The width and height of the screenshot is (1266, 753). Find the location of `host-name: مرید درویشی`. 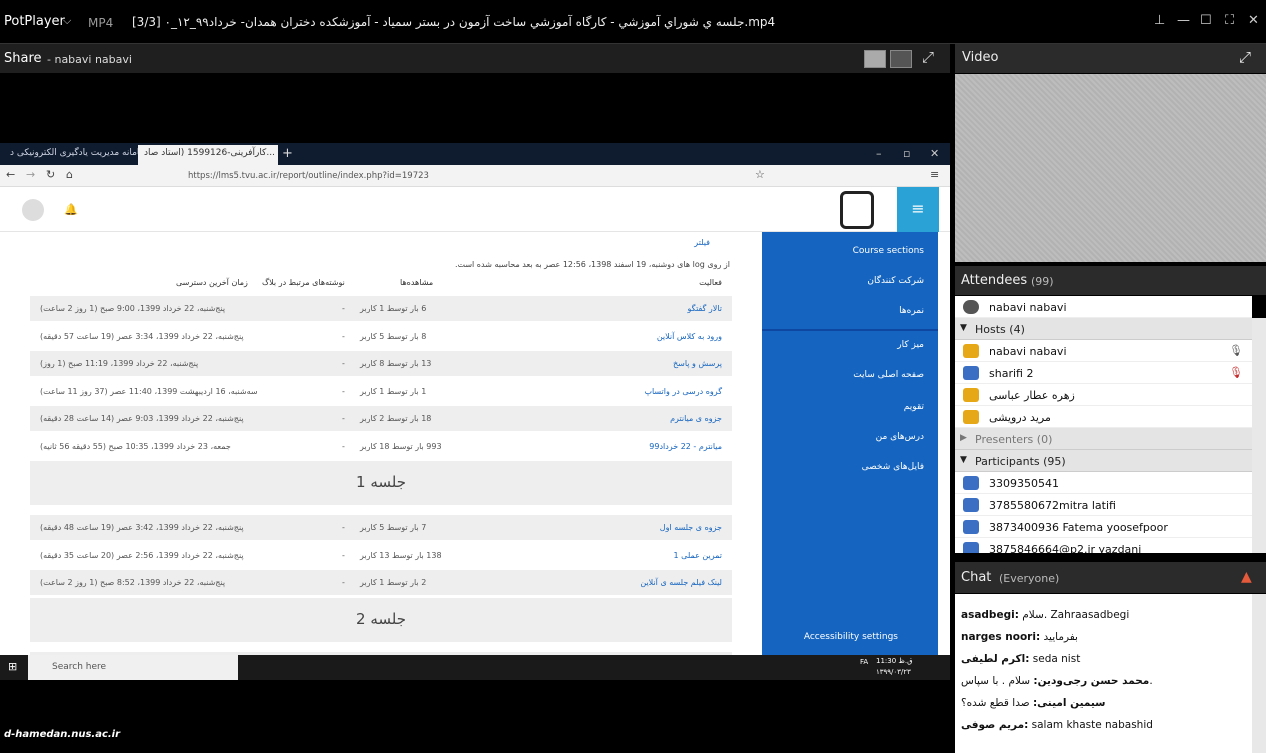

host-name: مرید درویشی is located at coordinates (1020, 417).